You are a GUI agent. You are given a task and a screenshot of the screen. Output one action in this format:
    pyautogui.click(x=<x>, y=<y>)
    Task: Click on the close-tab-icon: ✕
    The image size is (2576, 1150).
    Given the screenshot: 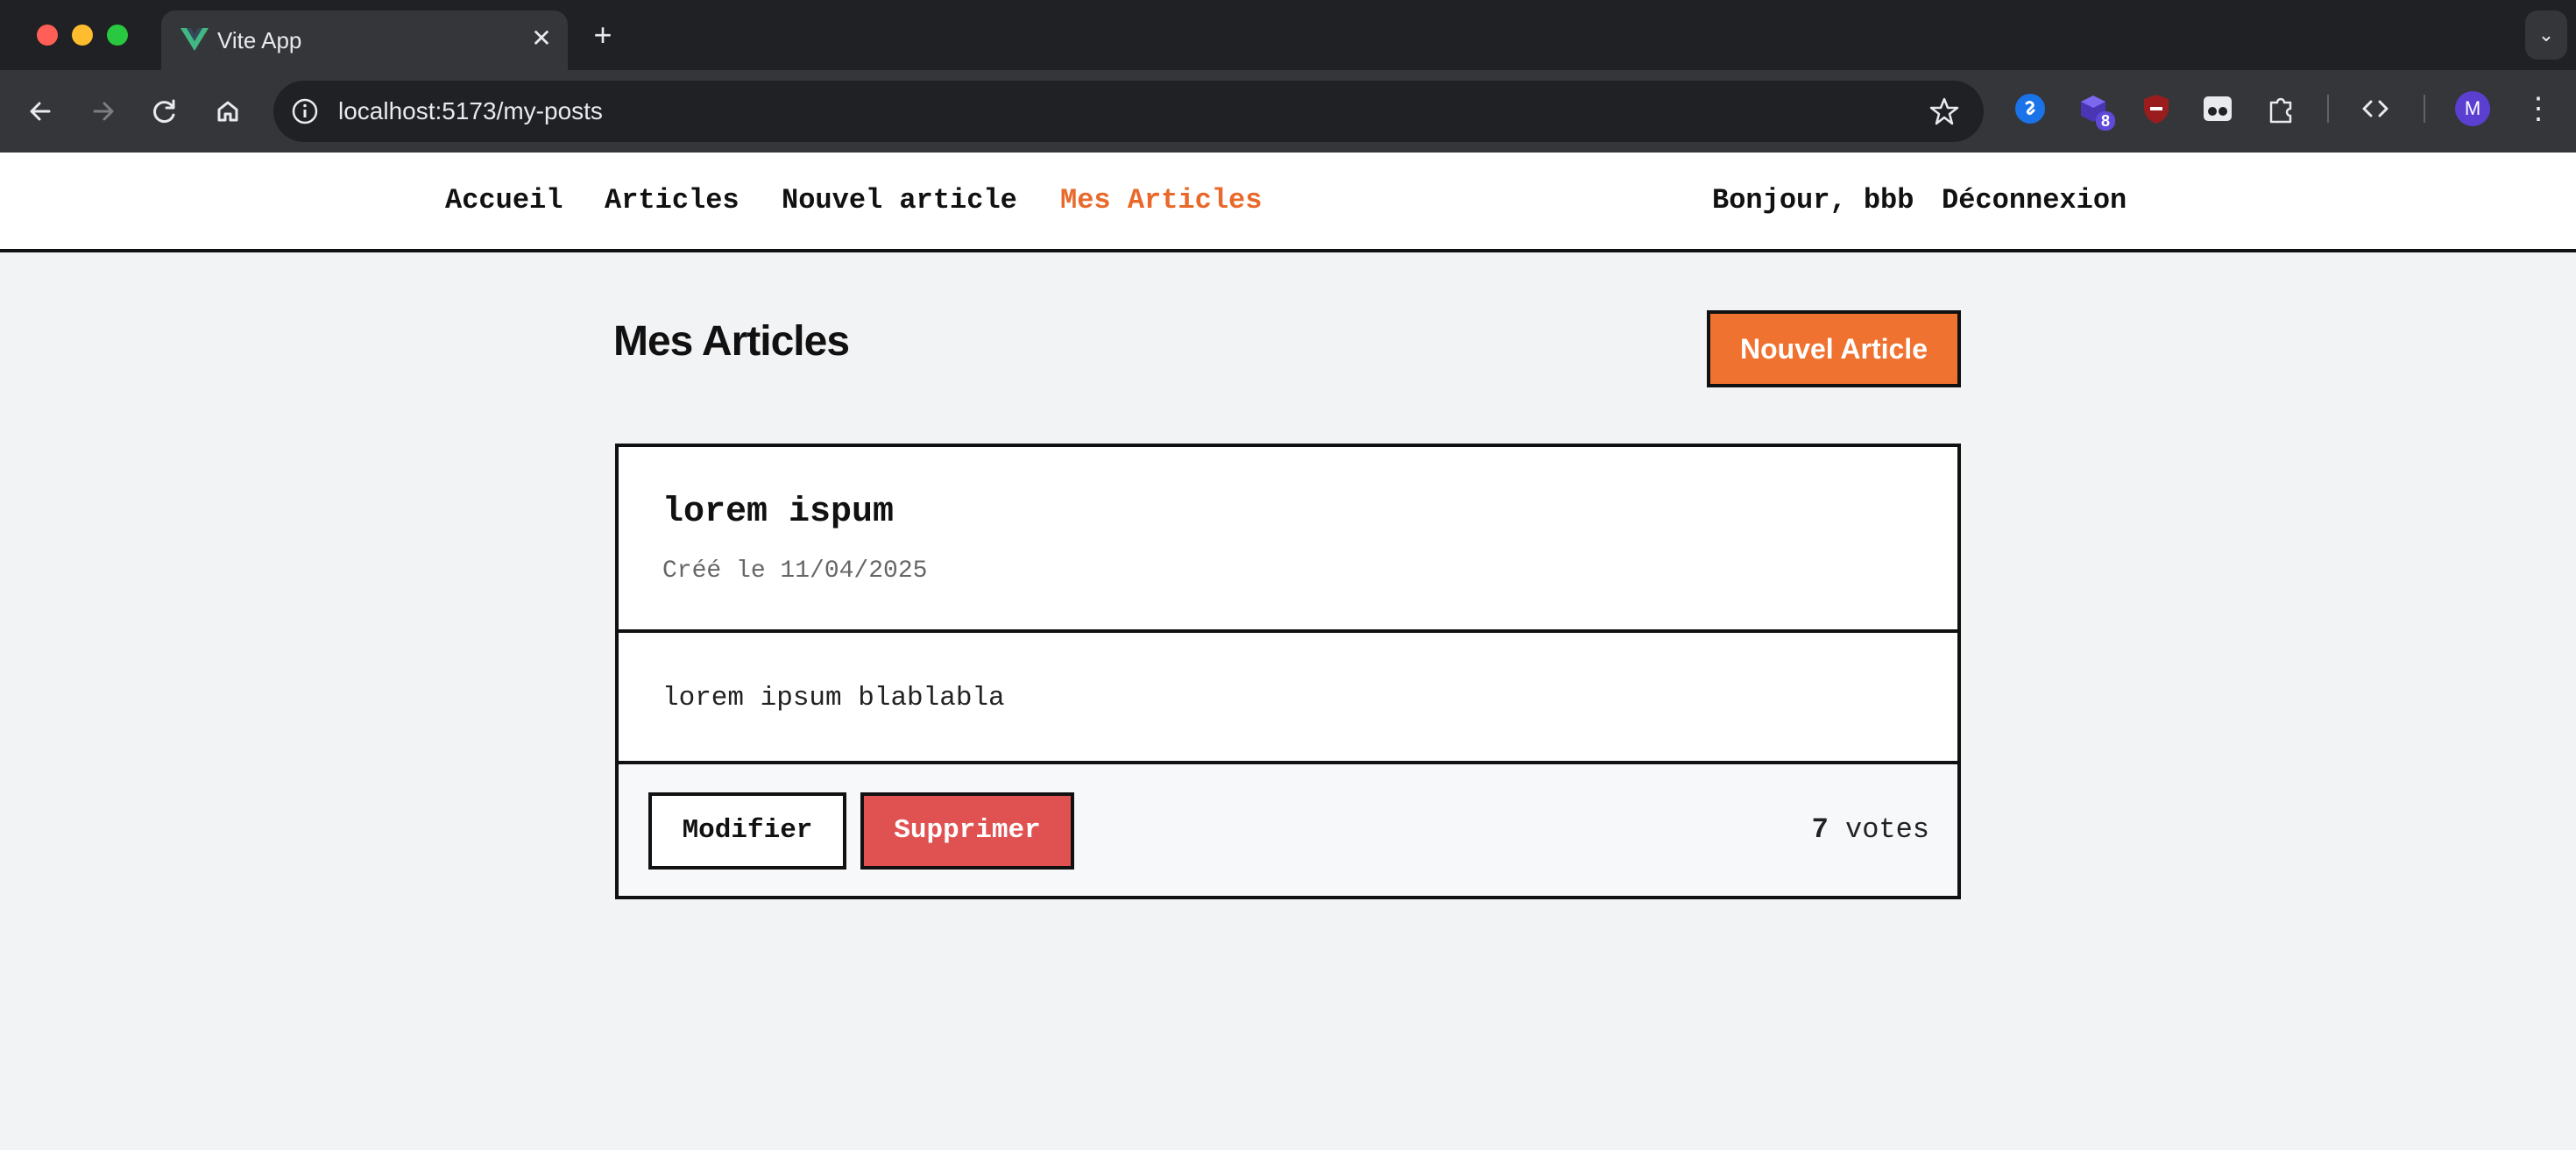 What is the action you would take?
    pyautogui.click(x=541, y=38)
    